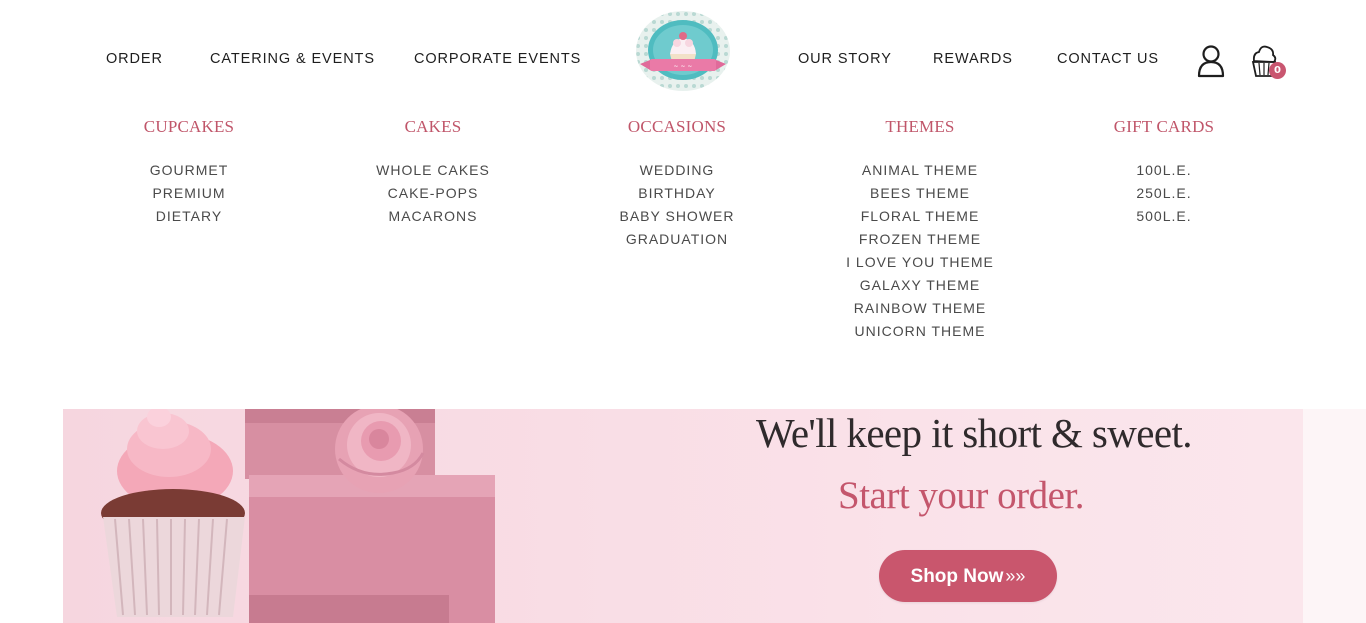 The width and height of the screenshot is (1366, 623). I want to click on menu-item-gift-500: 500L.E., so click(1164, 216).